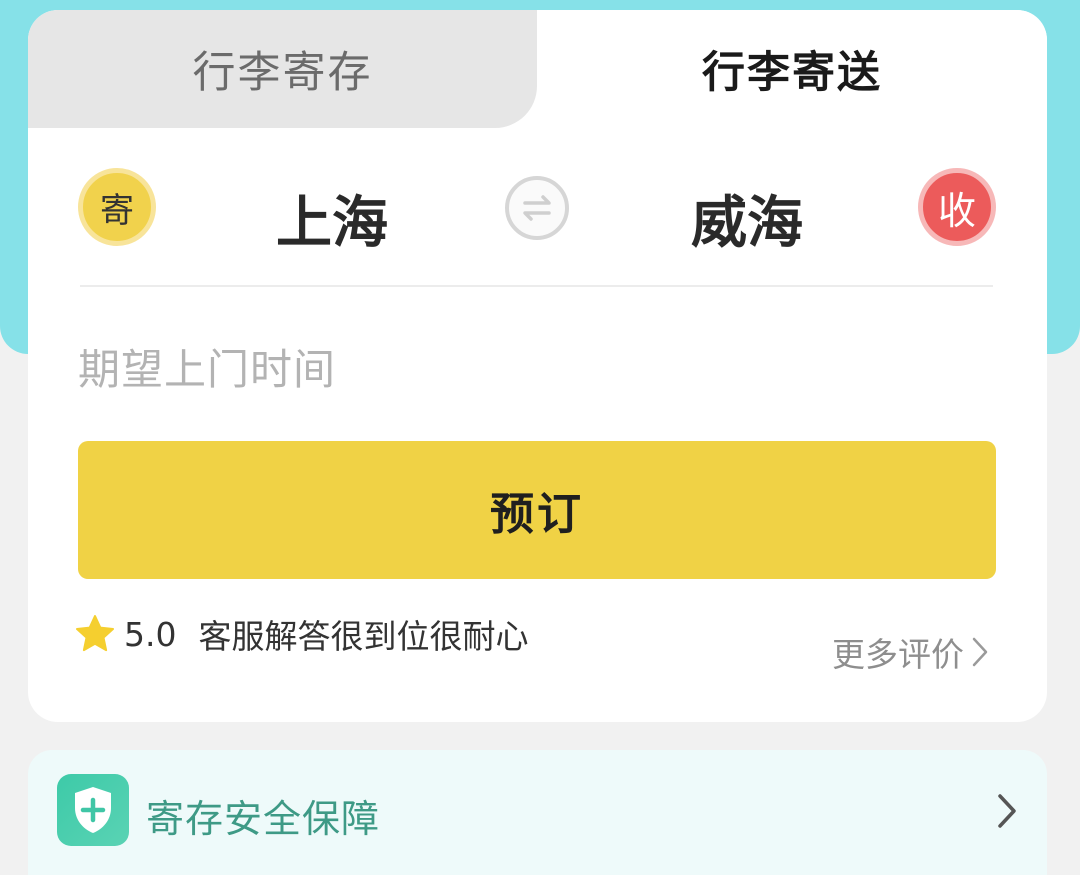  Describe the element at coordinates (537, 812) in the screenshot. I see `safety-guarantee-row: 寄存安全保障` at that location.